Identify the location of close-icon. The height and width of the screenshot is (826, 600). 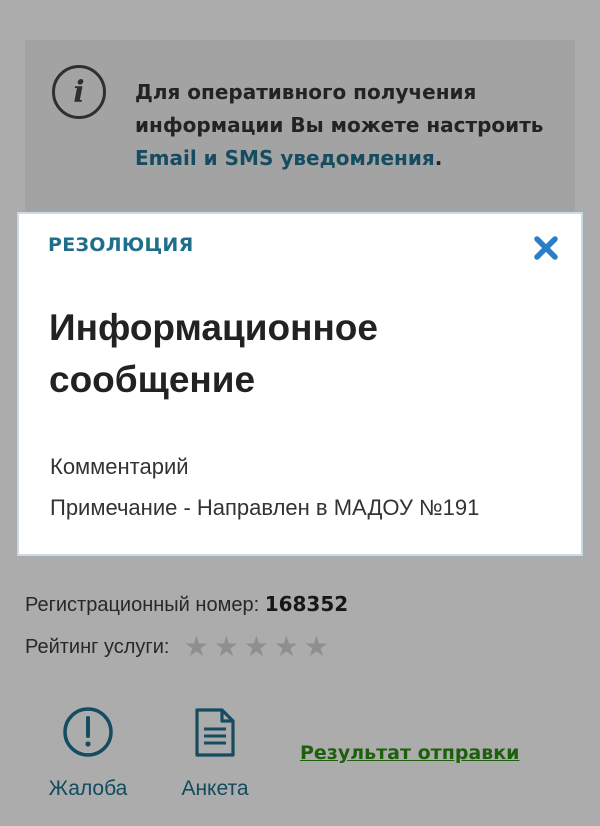
(546, 248).